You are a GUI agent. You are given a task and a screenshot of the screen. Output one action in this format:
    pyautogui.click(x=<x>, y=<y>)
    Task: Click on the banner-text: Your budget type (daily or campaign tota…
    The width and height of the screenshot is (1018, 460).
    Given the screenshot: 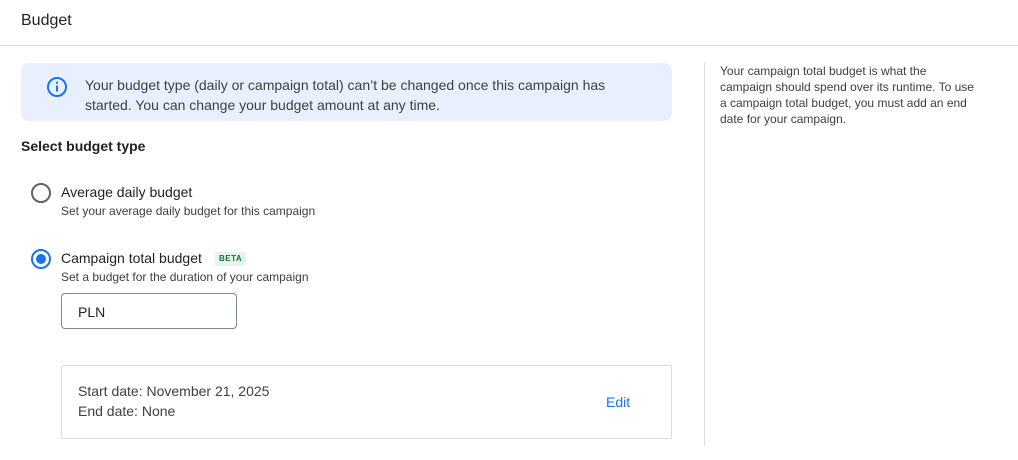 What is the action you would take?
    pyautogui.click(x=365, y=95)
    